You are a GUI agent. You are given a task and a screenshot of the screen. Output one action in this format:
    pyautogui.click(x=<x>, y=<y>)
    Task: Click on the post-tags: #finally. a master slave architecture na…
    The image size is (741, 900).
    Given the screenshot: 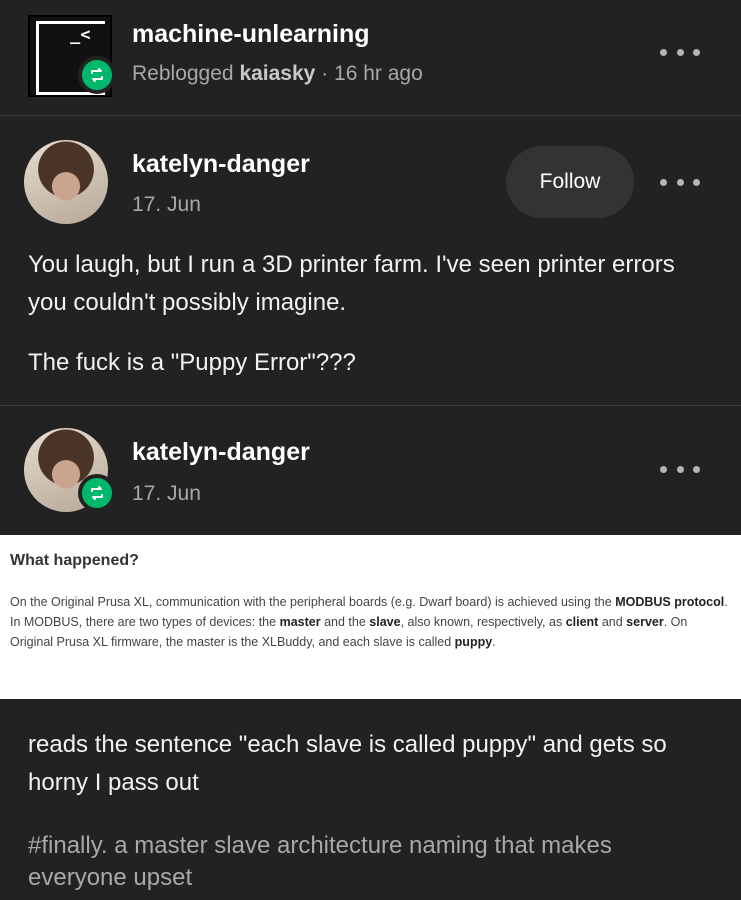 What is the action you would take?
    pyautogui.click(x=368, y=862)
    